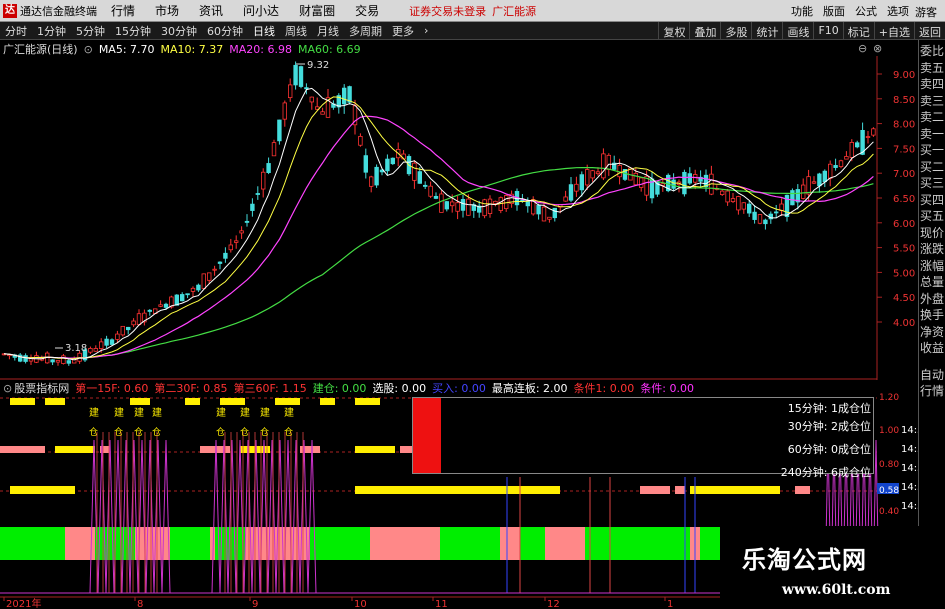  I want to click on price-axis-label: 6.00, so click(904, 224).